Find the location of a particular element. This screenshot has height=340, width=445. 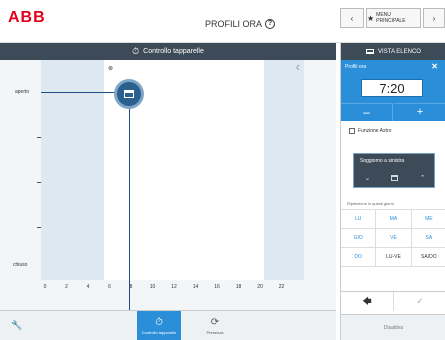

back-arrow-icon: 🡄 is located at coordinates (367, 300).